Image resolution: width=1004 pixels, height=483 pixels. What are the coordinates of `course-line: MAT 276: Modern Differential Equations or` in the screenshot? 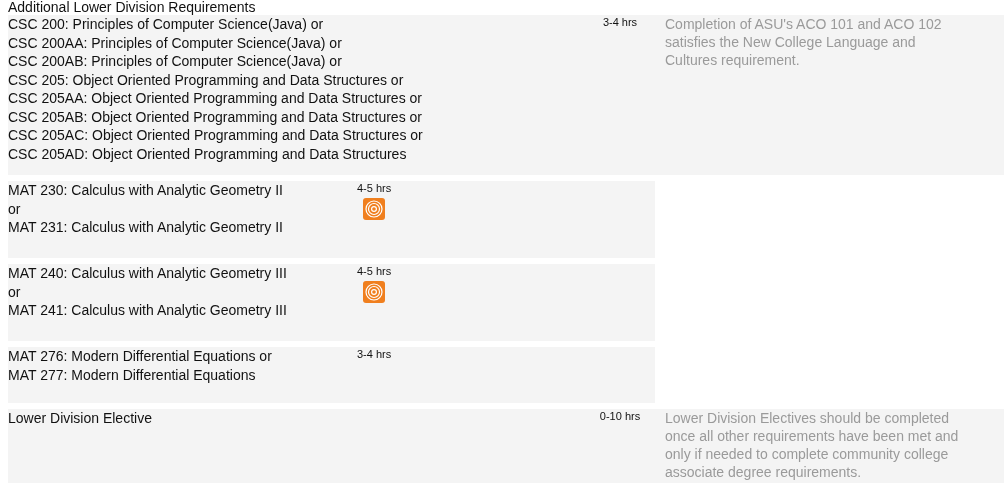 It's located at (140, 356).